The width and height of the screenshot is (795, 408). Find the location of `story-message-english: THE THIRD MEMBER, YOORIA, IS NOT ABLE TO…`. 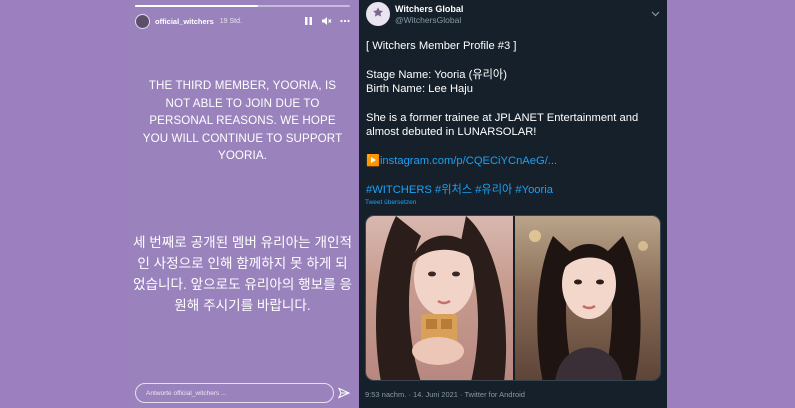

story-message-english: THE THIRD MEMBER, YOORIA, IS NOT ABLE TO… is located at coordinates (242, 121).